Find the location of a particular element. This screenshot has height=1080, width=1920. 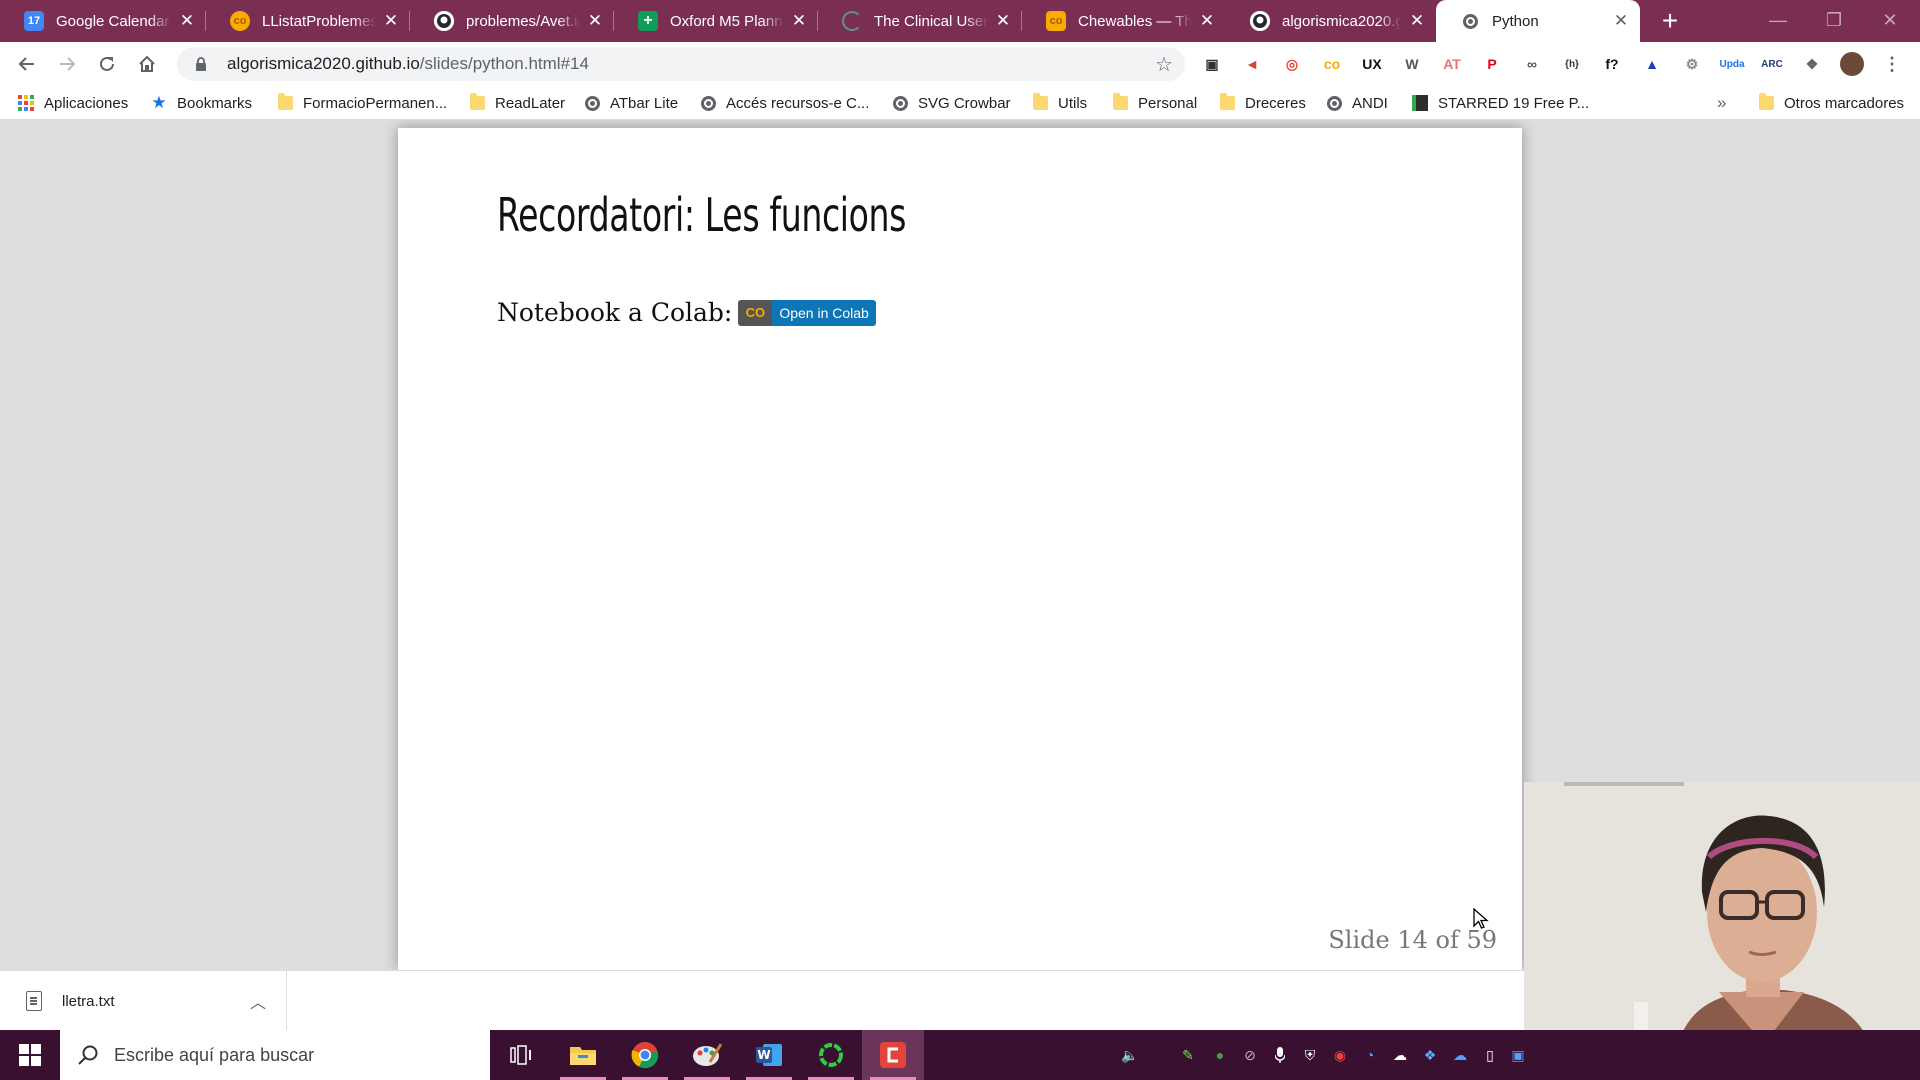

tab-clinical-user: The Clinical User E ✕ is located at coordinates (920, 21).